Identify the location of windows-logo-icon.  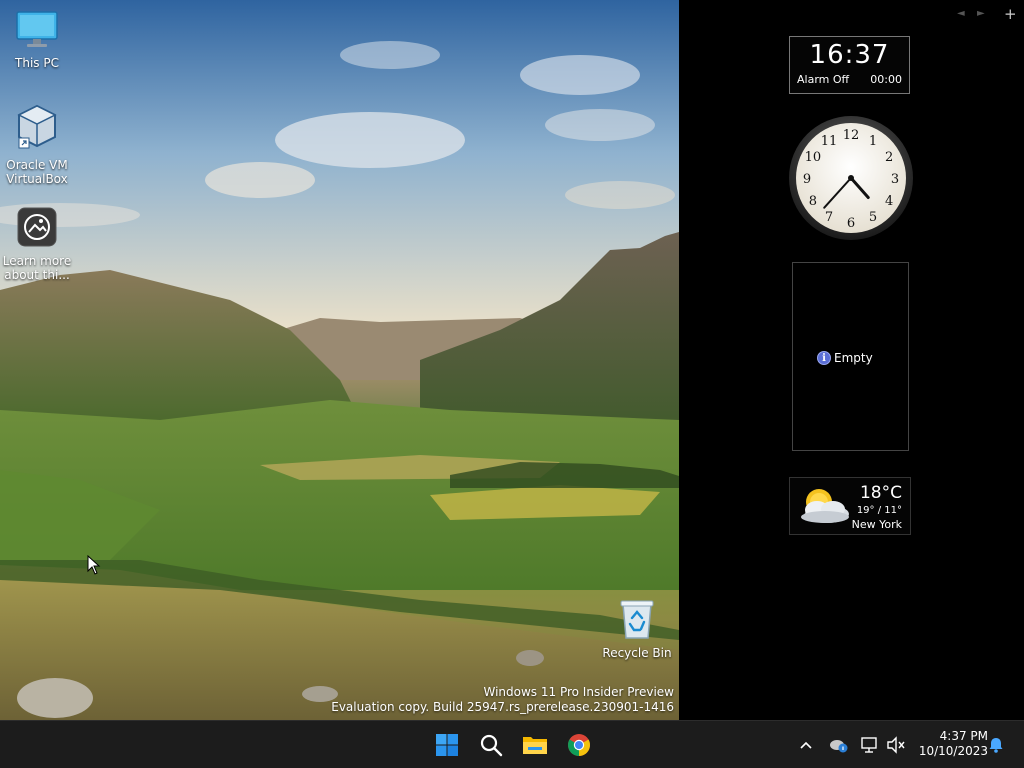
(447, 745).